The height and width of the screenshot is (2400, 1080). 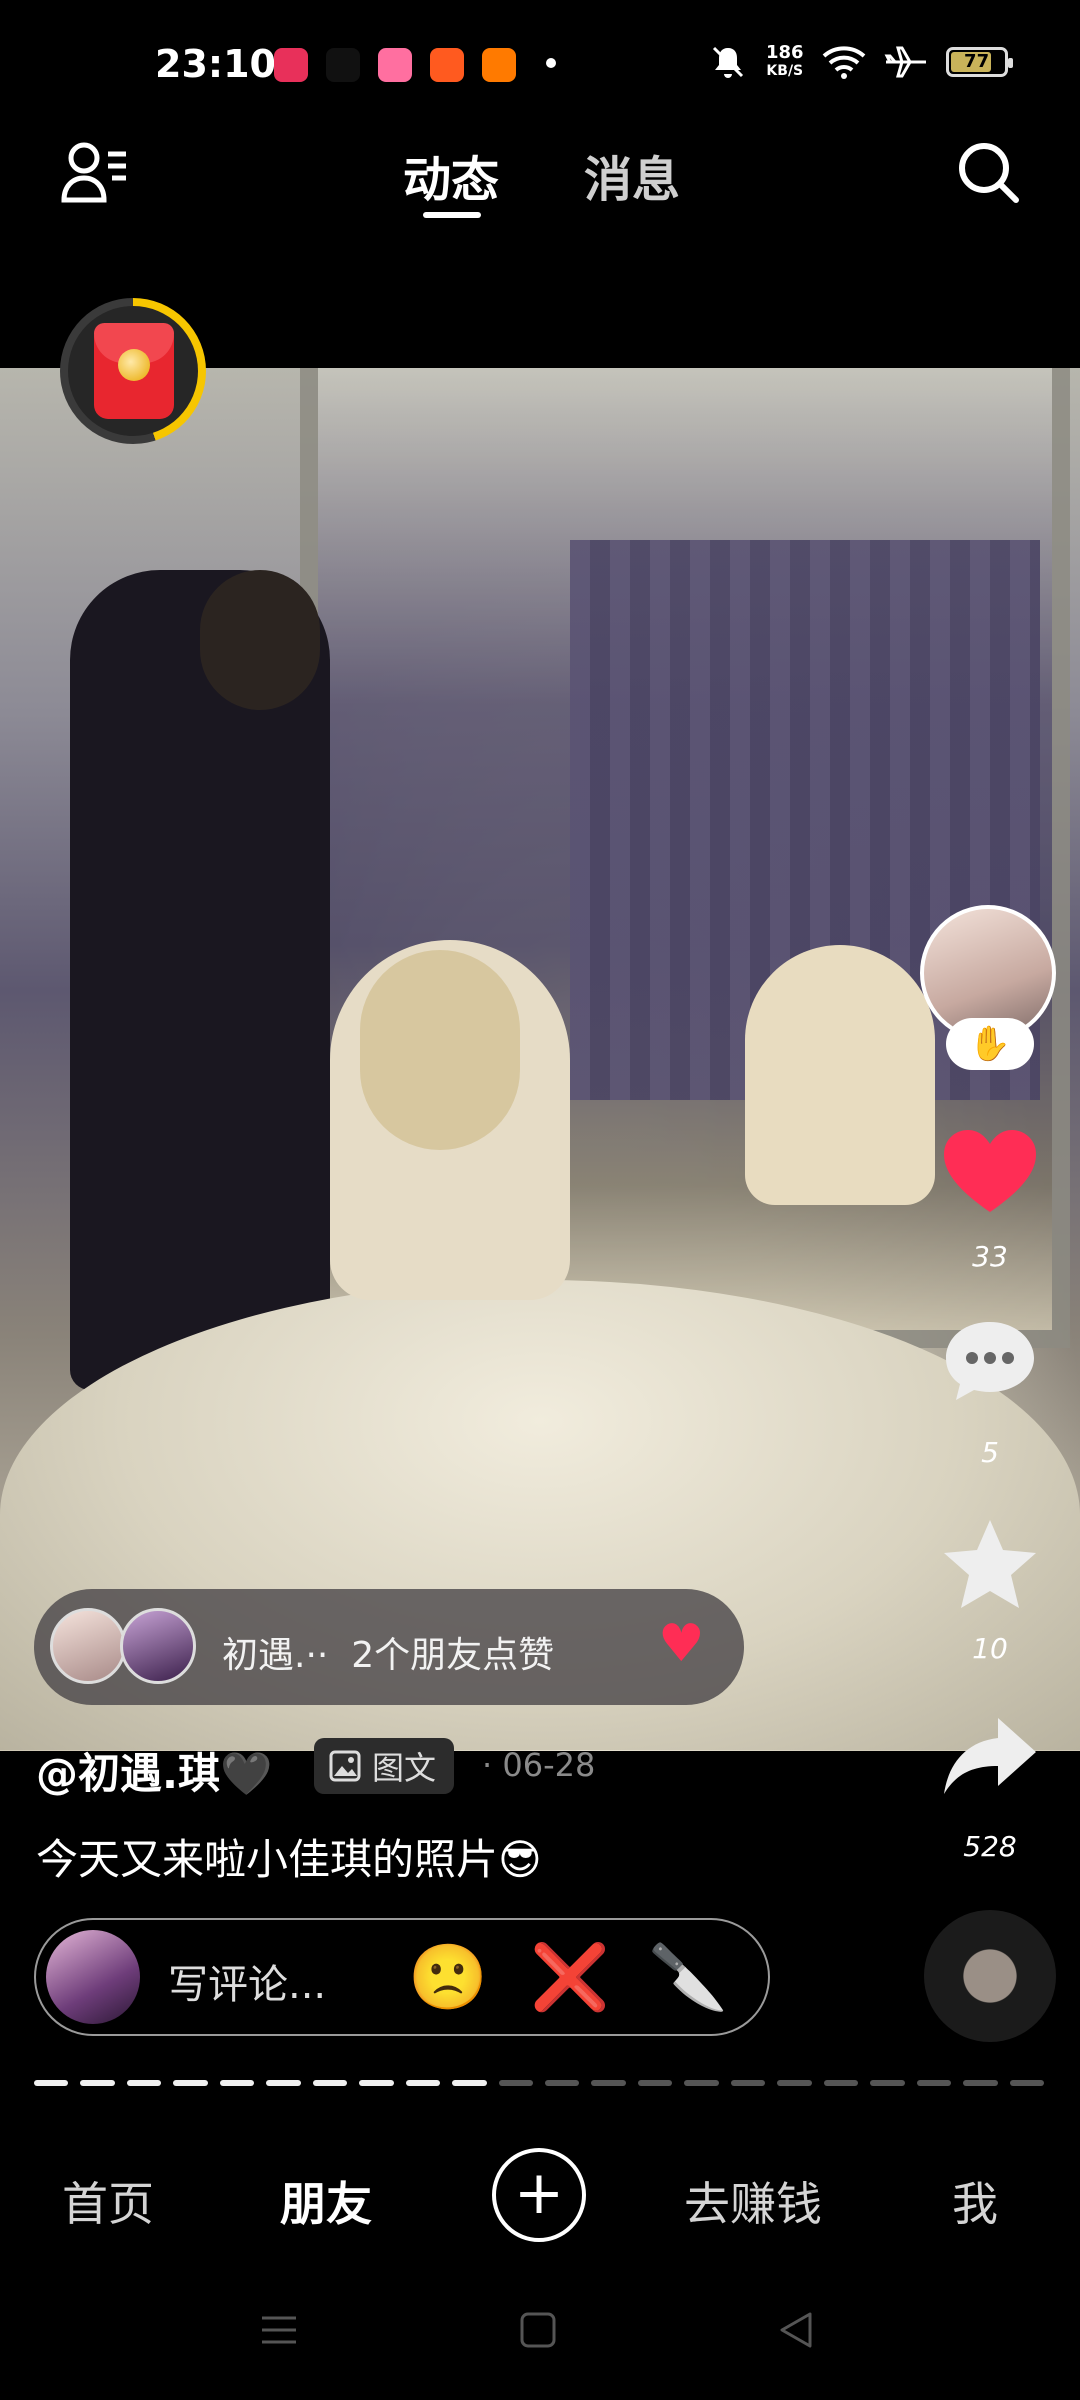 What do you see at coordinates (538, 2330) in the screenshot?
I see `system-home-icon` at bounding box center [538, 2330].